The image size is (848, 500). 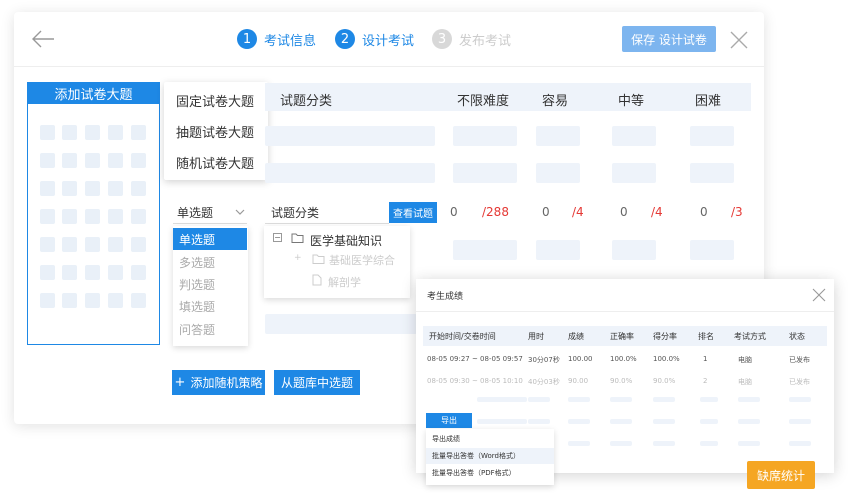 I want to click on step-publish-exam: 3 发布考试, so click(x=471, y=39).